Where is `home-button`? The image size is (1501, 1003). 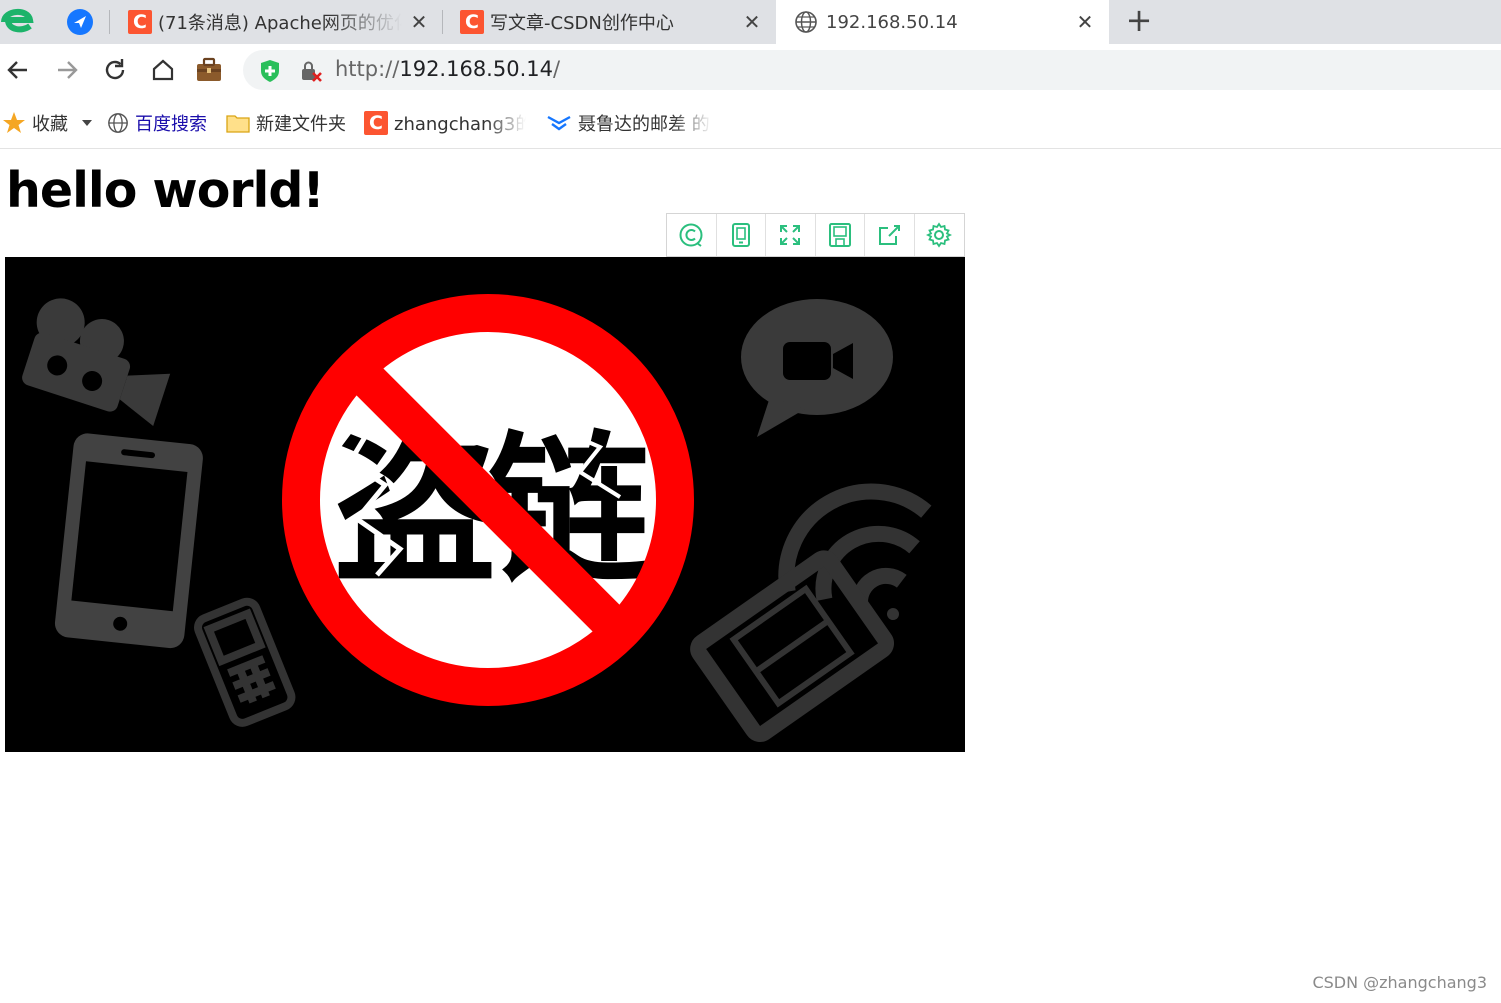 home-button is located at coordinates (163, 70).